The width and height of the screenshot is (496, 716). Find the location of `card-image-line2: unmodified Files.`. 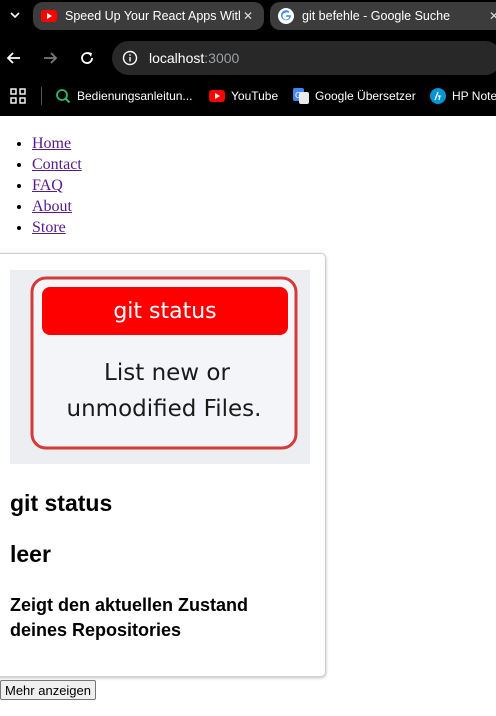

card-image-line2: unmodified Files. is located at coordinates (164, 409).